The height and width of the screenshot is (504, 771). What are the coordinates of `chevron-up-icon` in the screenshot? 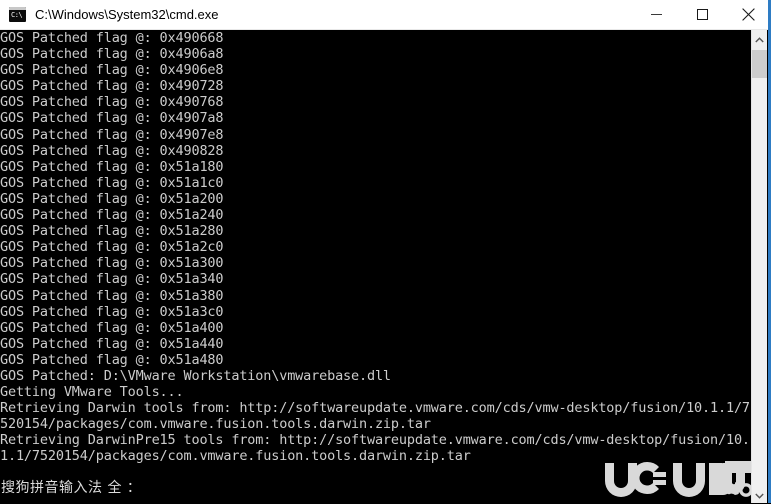 It's located at (759, 39).